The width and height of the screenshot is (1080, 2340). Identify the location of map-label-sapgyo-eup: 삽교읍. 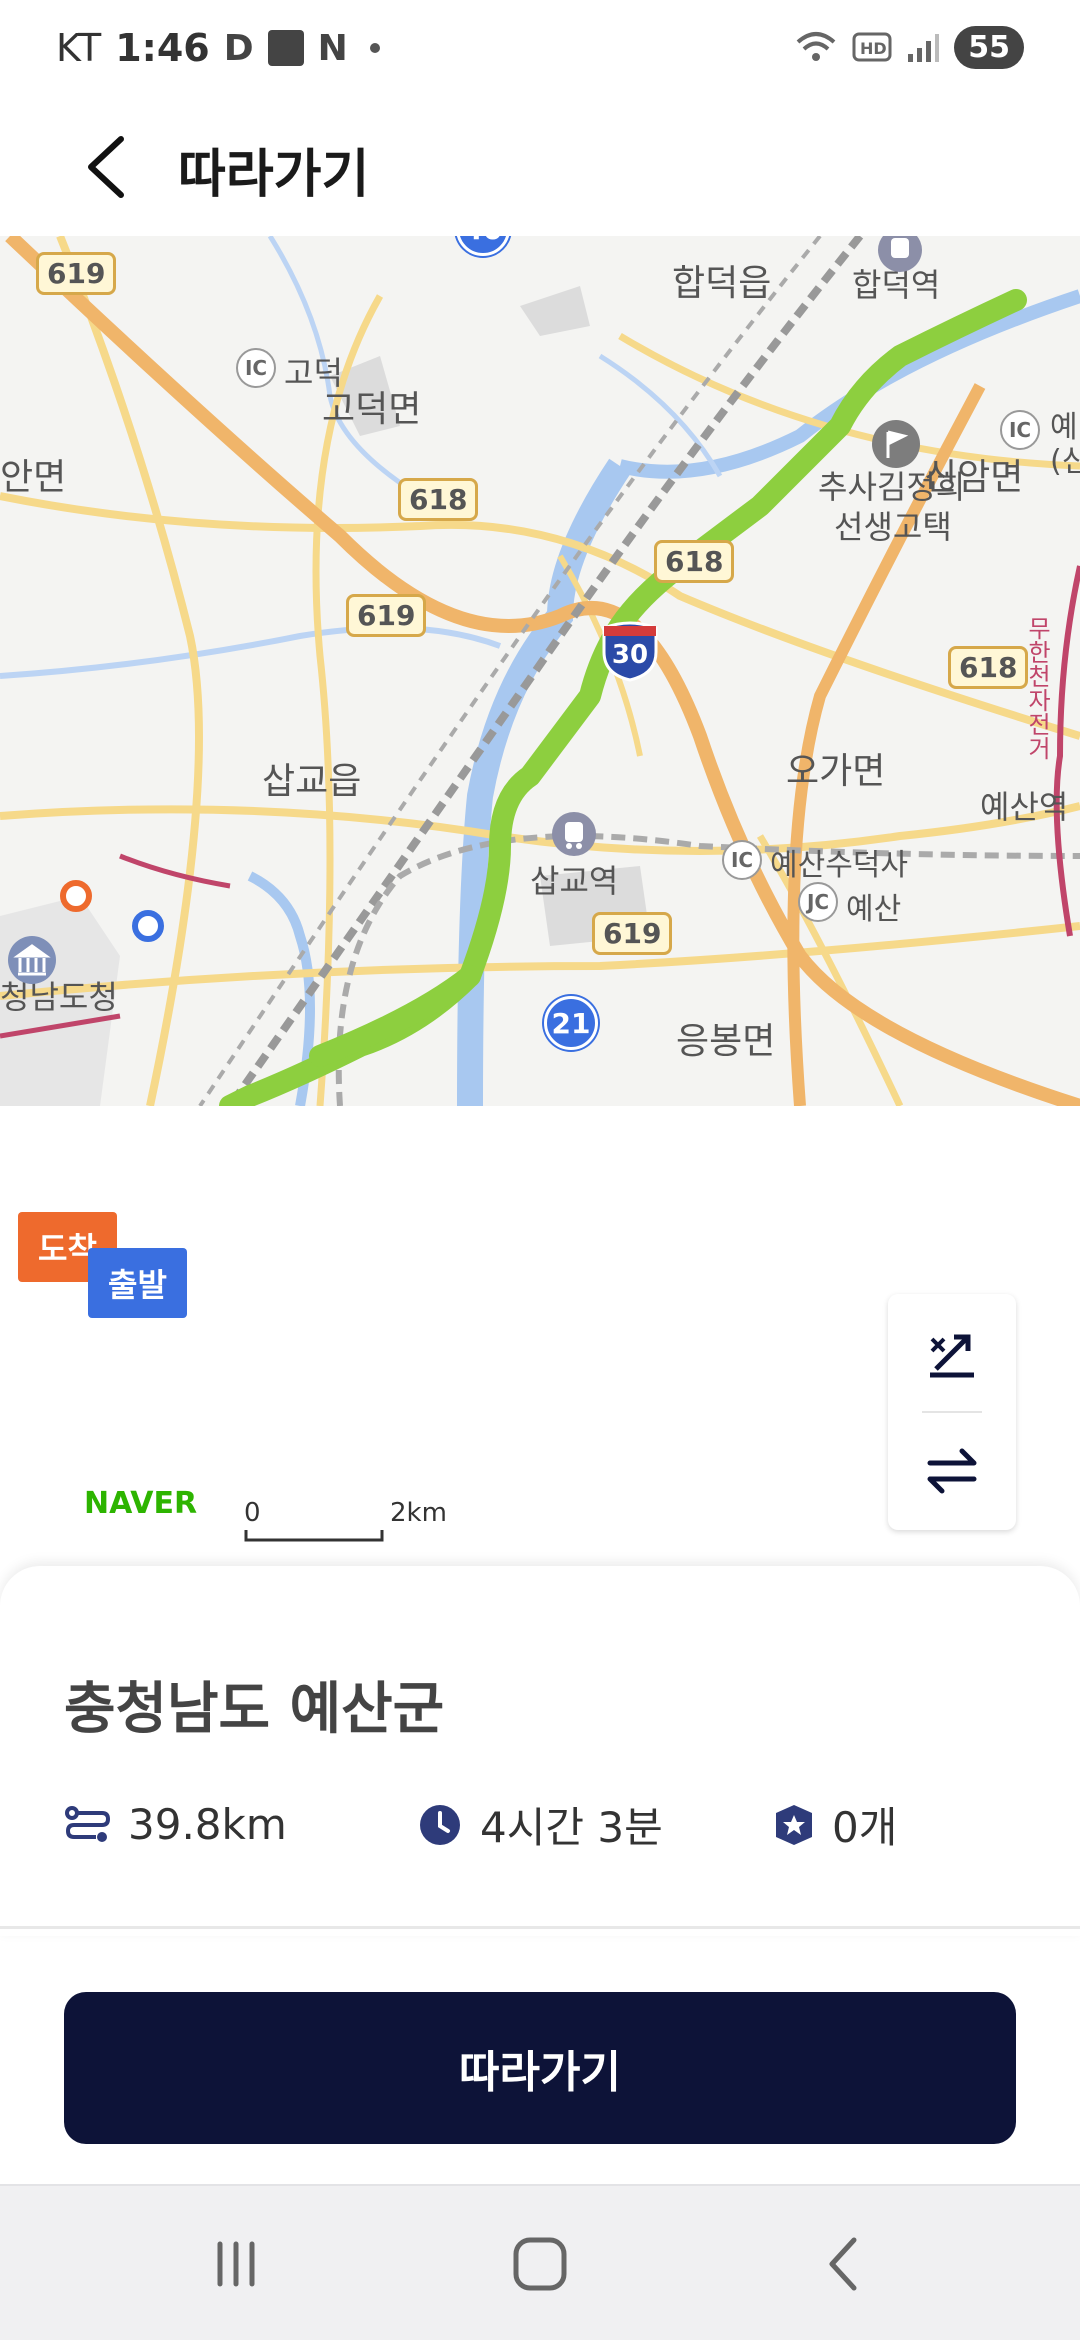
(312, 781).